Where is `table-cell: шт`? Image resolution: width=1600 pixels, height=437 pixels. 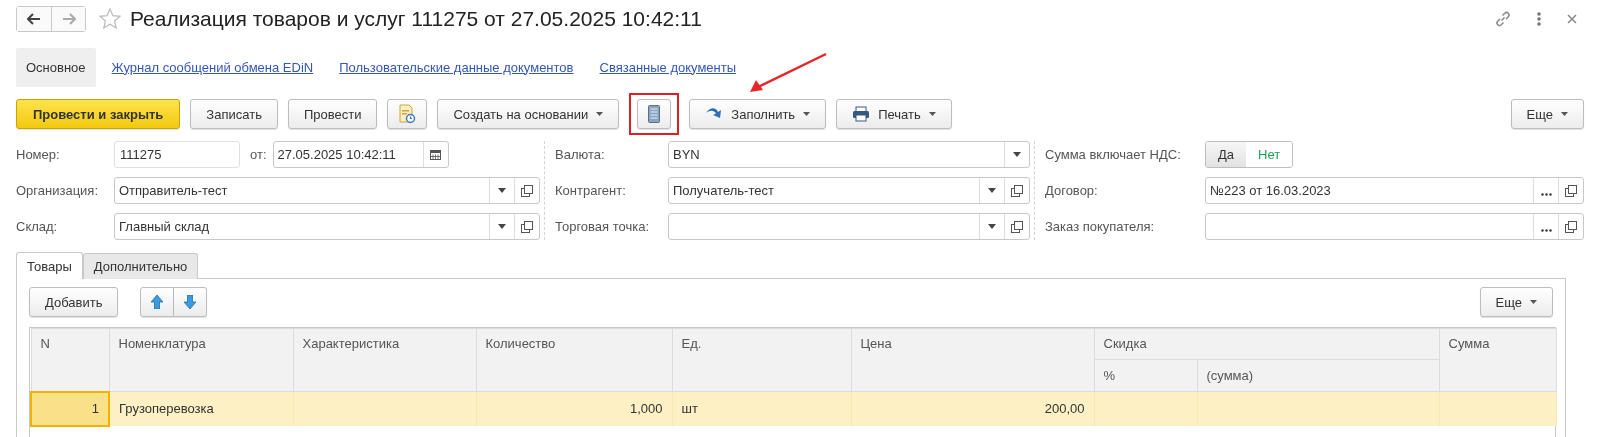
table-cell: шт is located at coordinates (689, 409).